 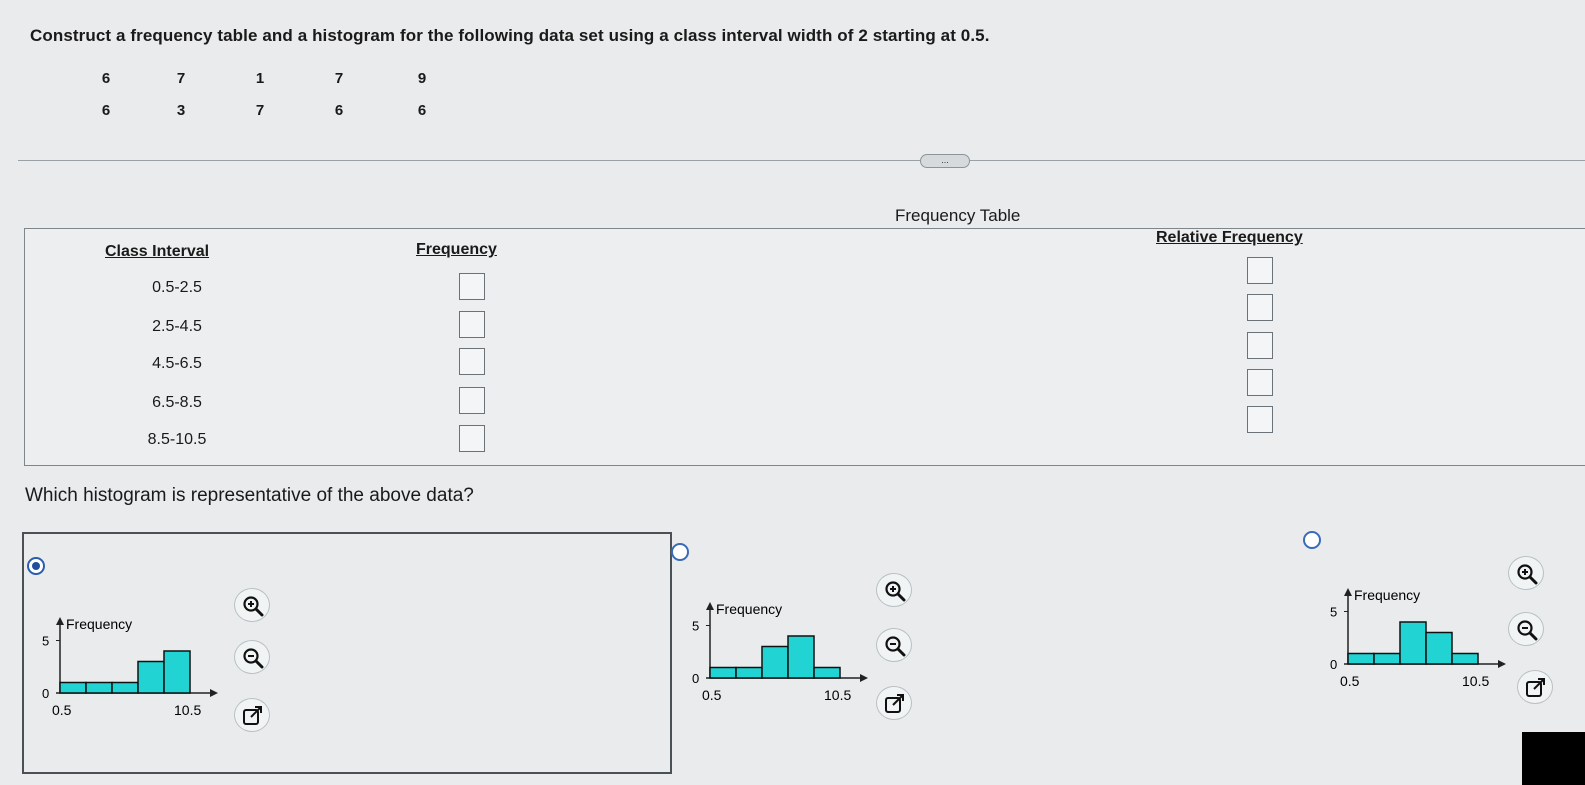 I want to click on class-interval-label: 8.5-10.5, so click(x=177, y=439).